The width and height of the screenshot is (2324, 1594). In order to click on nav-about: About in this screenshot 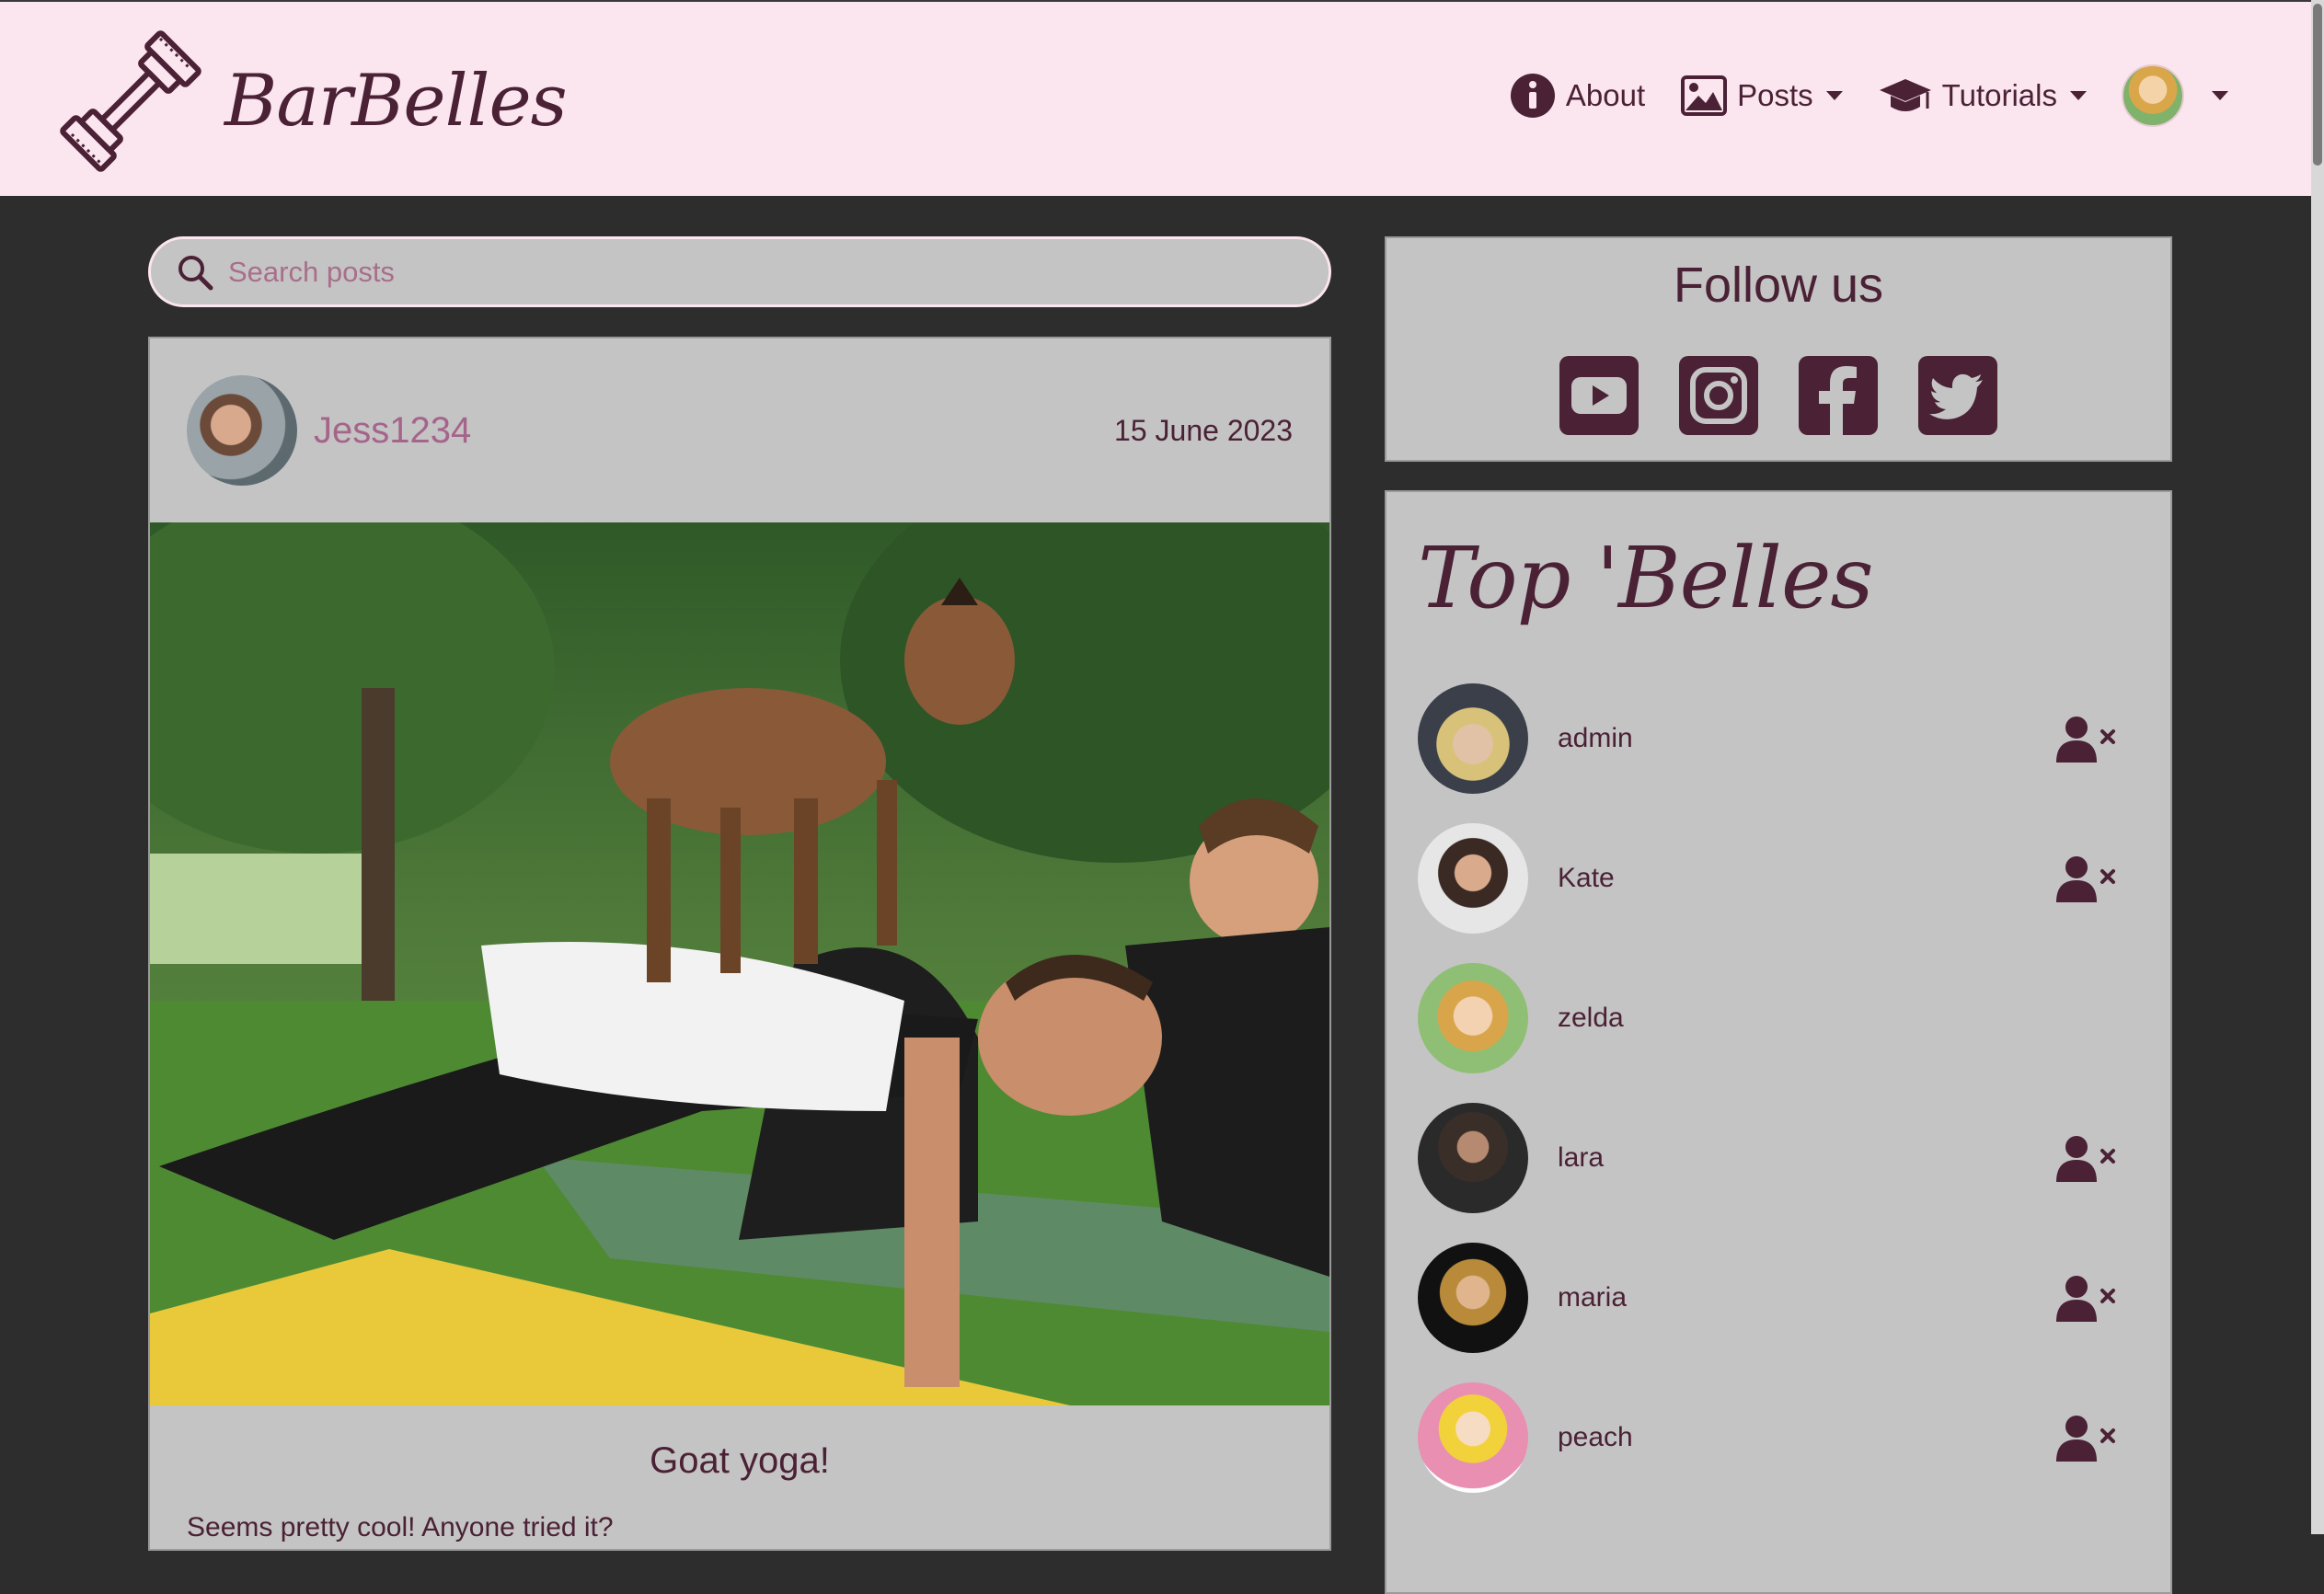, I will do `click(1577, 96)`.